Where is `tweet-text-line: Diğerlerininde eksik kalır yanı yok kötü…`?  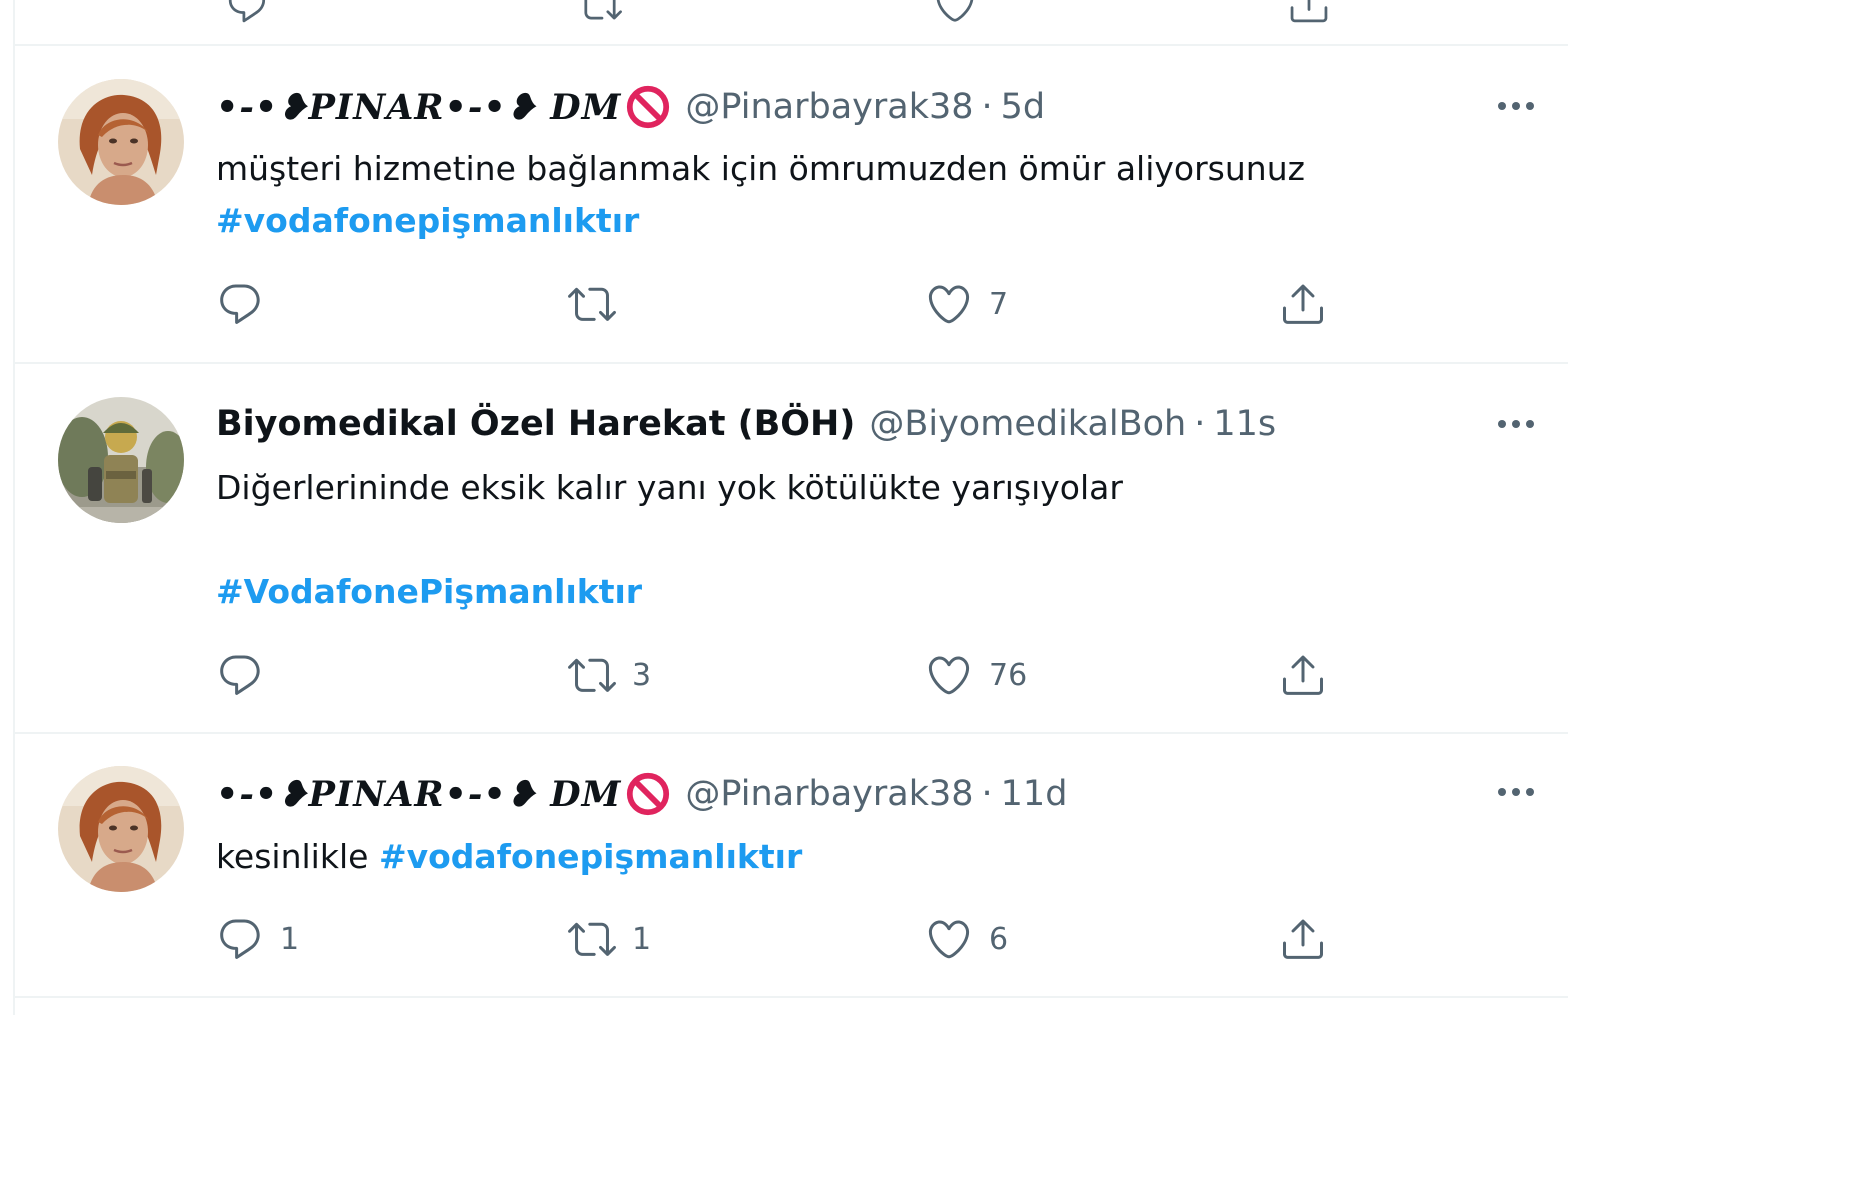
tweet-text-line: Diğerlerininde eksik kalır yanı yok kötü… is located at coordinates (669, 487).